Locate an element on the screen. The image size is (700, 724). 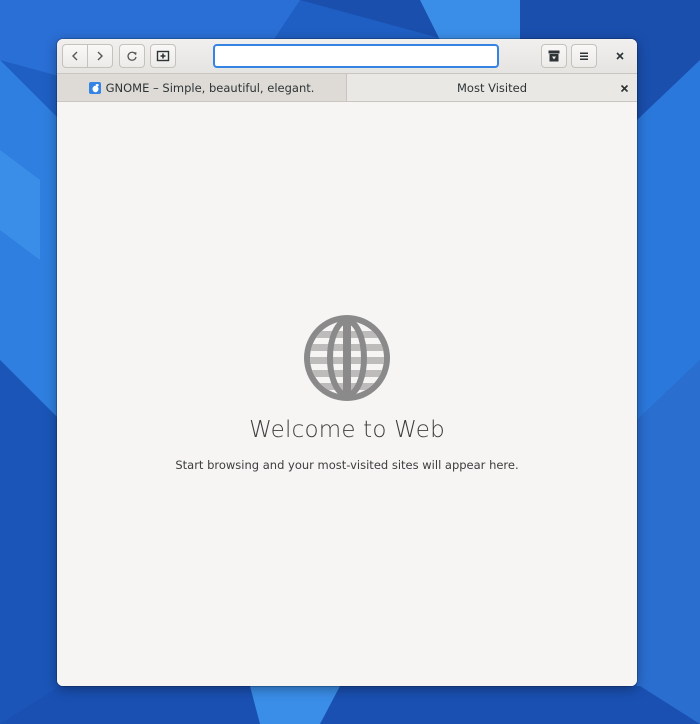
new-tab-button is located at coordinates (163, 56).